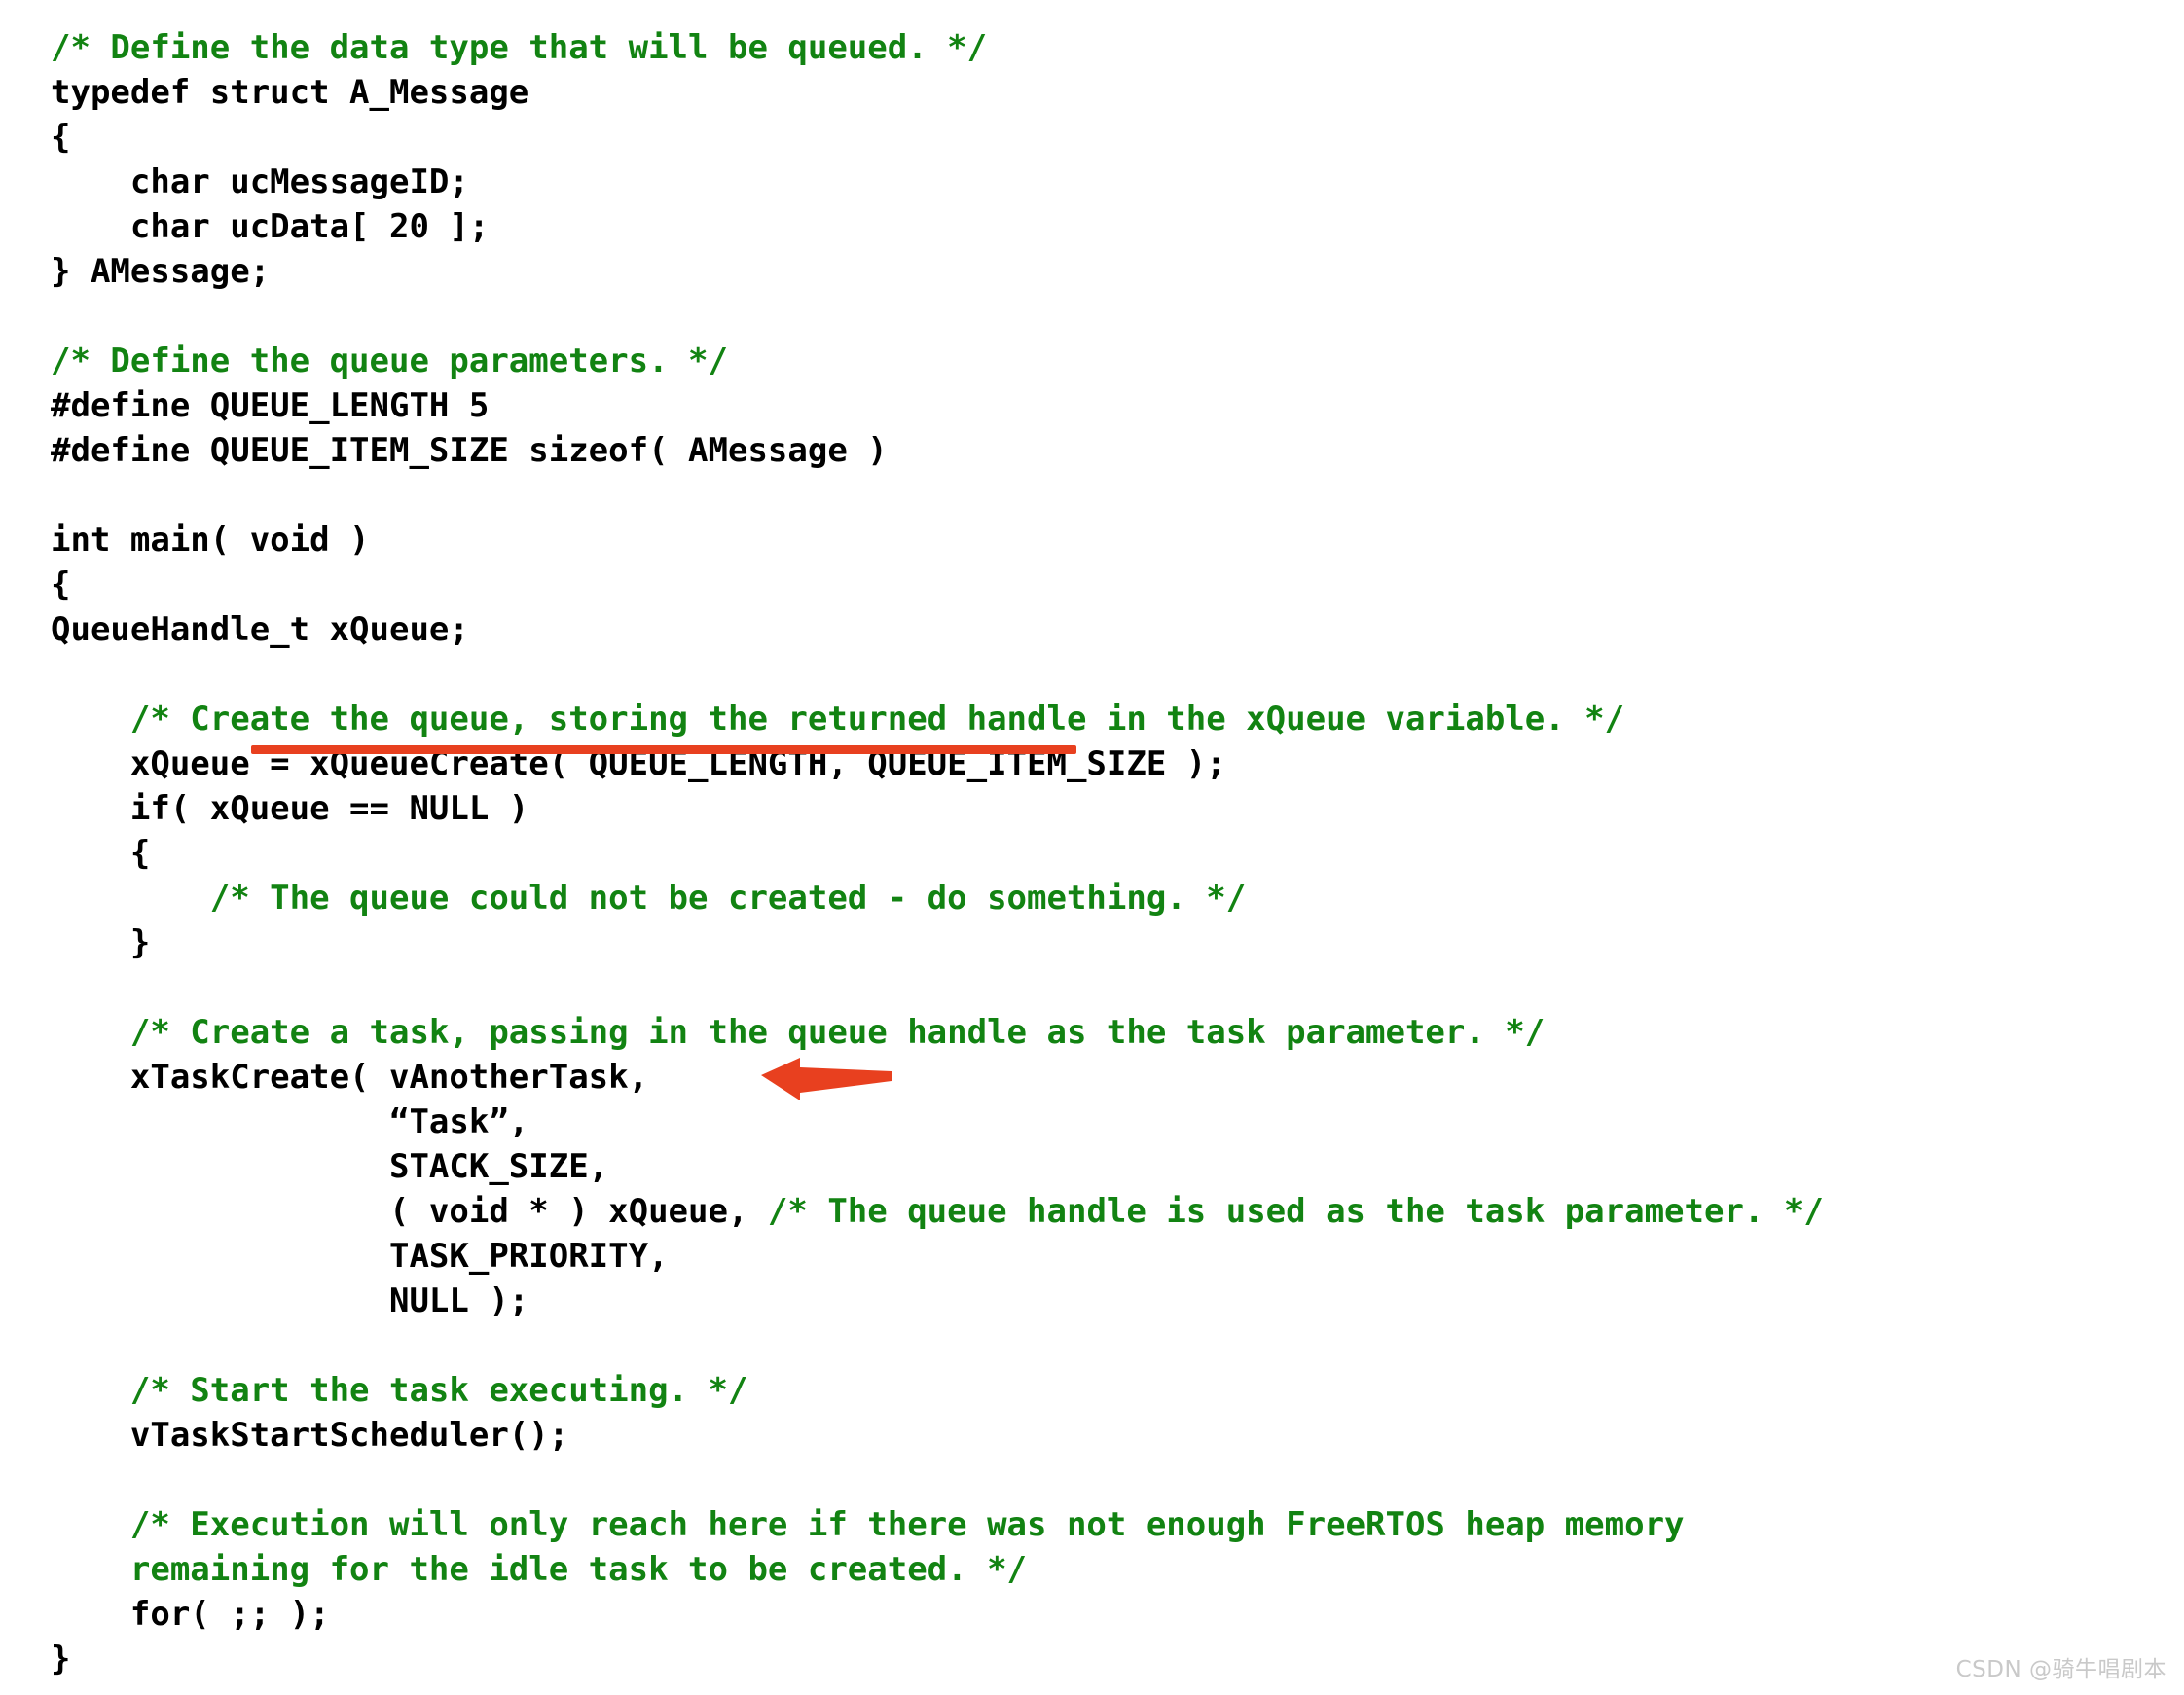 This screenshot has width=2184, height=1695. I want to click on code-token: QueueHandle_t xQueue;, so click(260, 629).